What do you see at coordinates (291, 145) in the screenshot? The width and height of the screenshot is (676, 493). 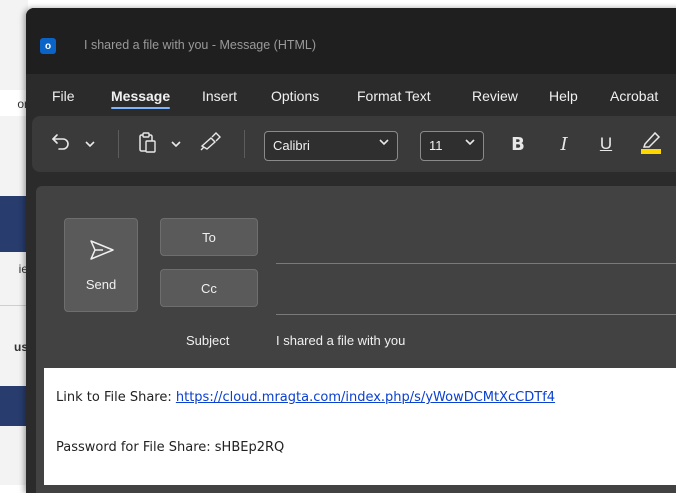 I see `font-name-value: Calibri` at bounding box center [291, 145].